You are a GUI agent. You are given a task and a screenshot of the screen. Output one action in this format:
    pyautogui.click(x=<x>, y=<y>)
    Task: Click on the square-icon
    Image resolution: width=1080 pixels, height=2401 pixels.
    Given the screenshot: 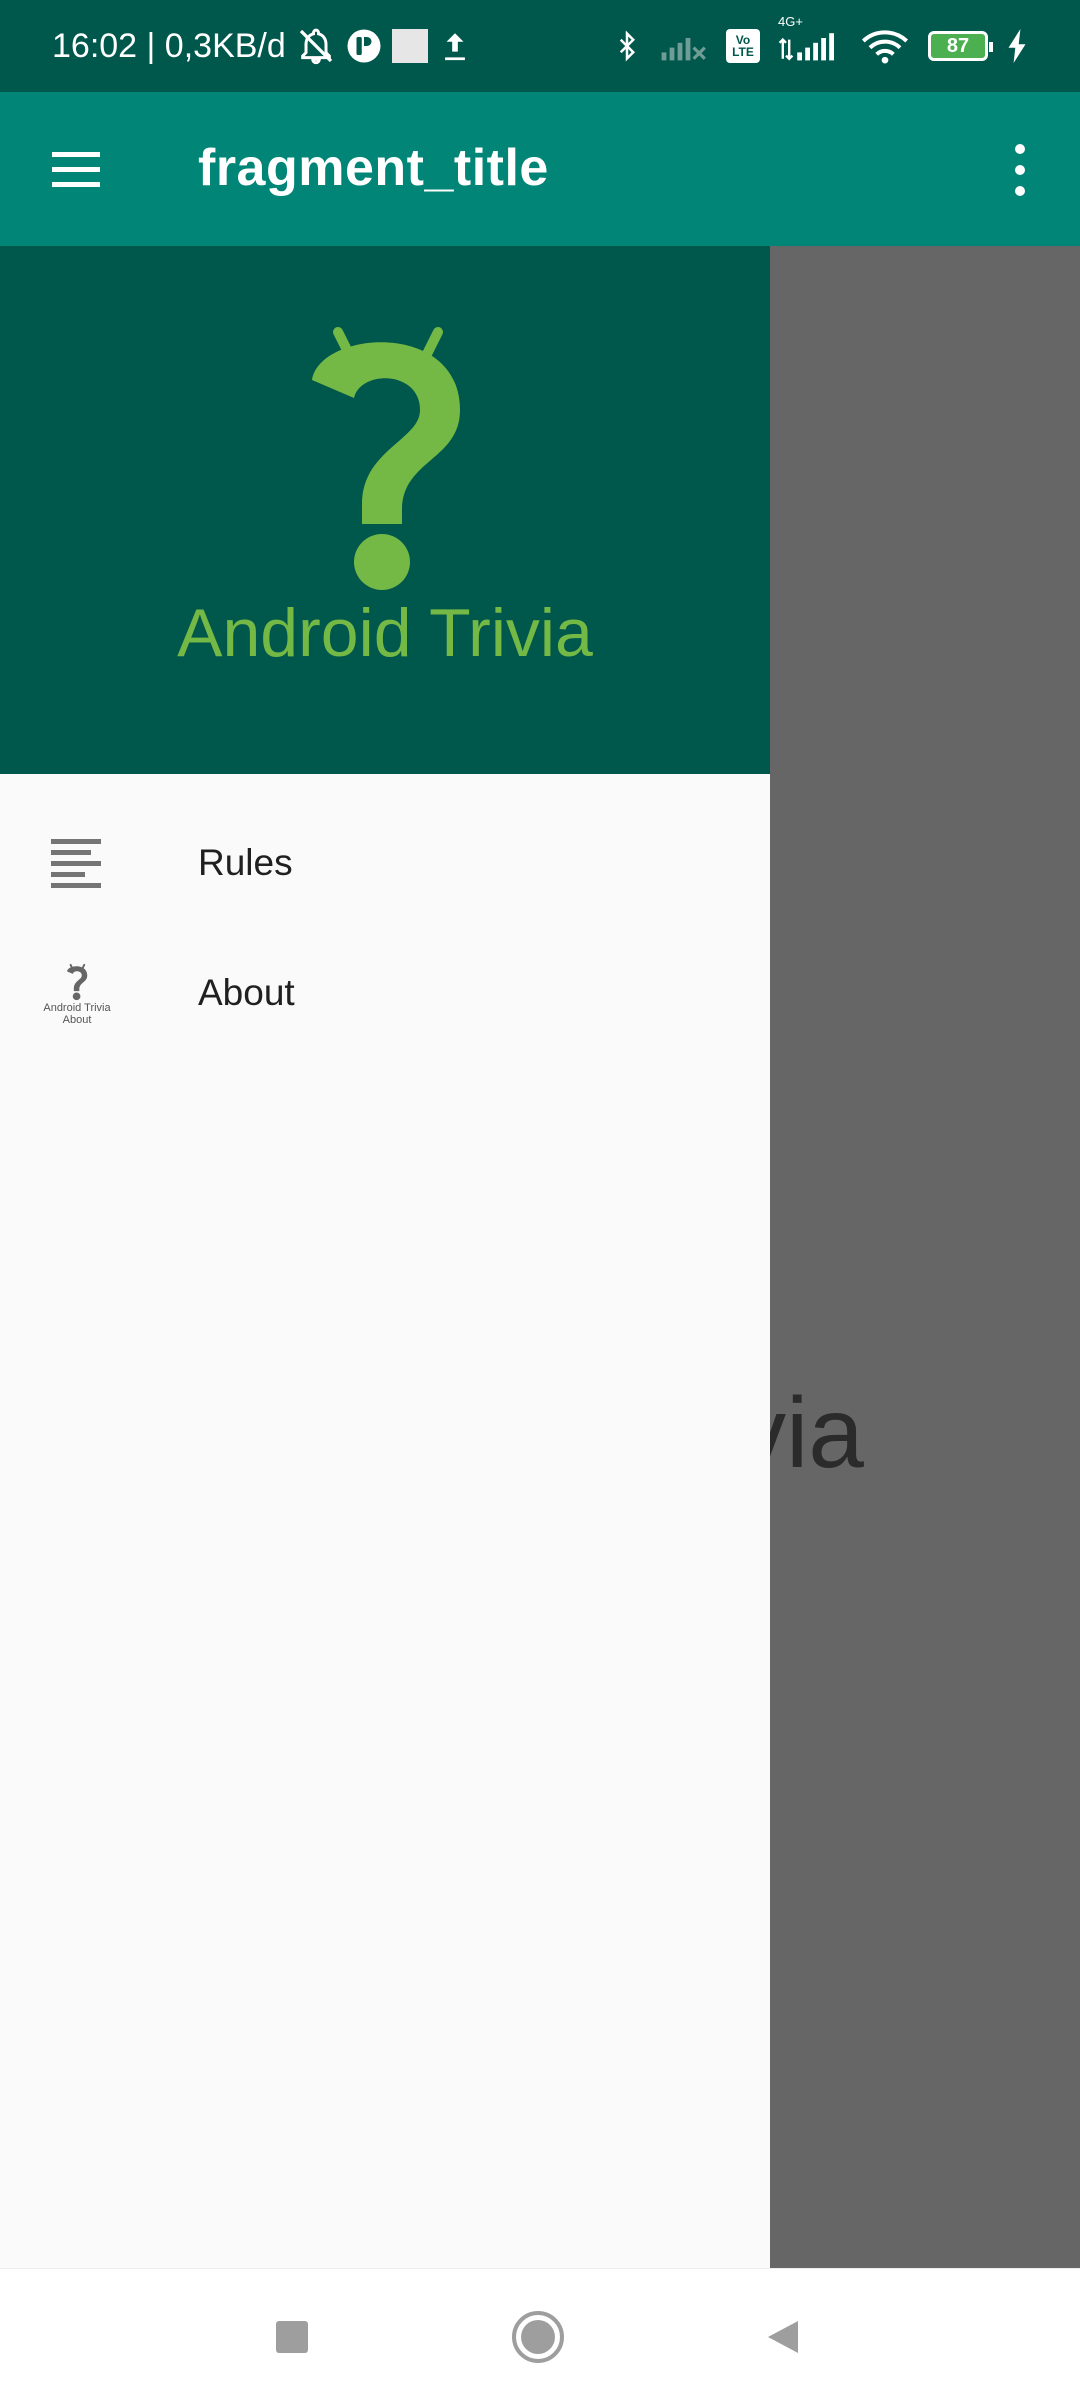 What is the action you would take?
    pyautogui.click(x=409, y=46)
    